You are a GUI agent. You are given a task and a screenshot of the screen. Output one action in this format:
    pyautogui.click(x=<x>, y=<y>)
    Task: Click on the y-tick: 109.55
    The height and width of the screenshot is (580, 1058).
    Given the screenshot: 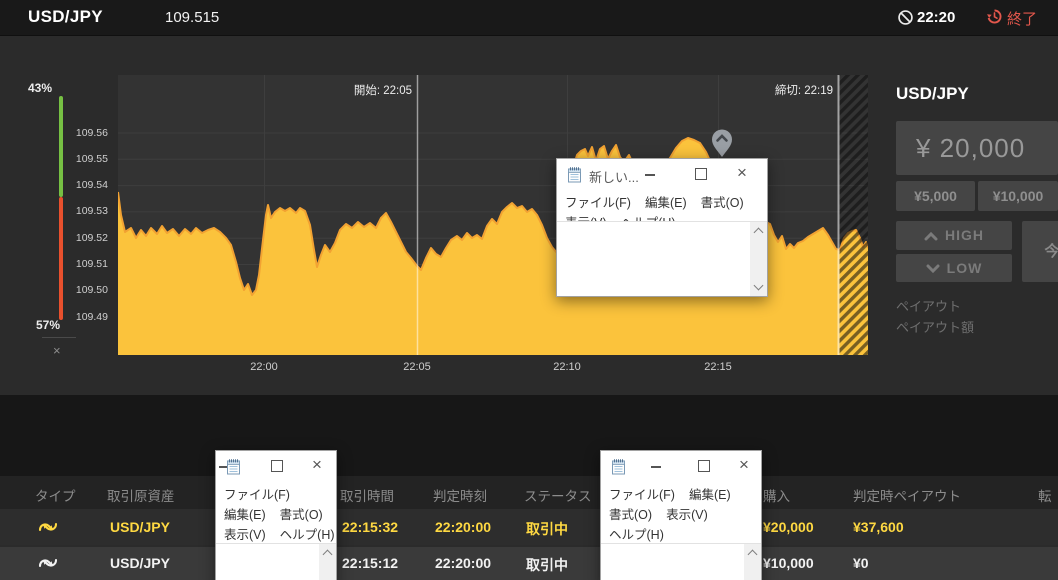 What is the action you would take?
    pyautogui.click(x=91, y=159)
    